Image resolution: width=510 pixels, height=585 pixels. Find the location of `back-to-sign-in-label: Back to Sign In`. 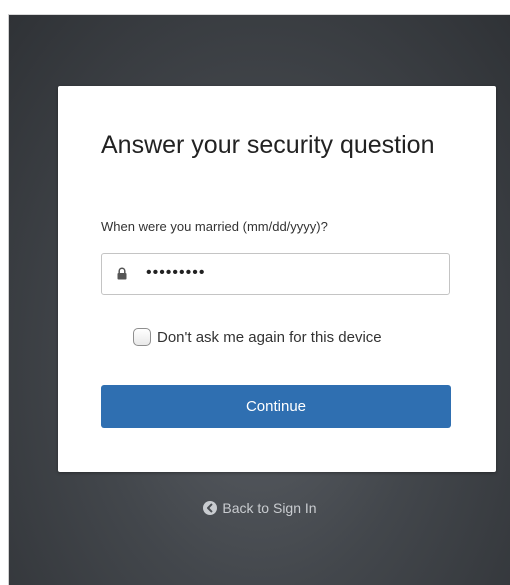

back-to-sign-in-label: Back to Sign In is located at coordinates (269, 508).